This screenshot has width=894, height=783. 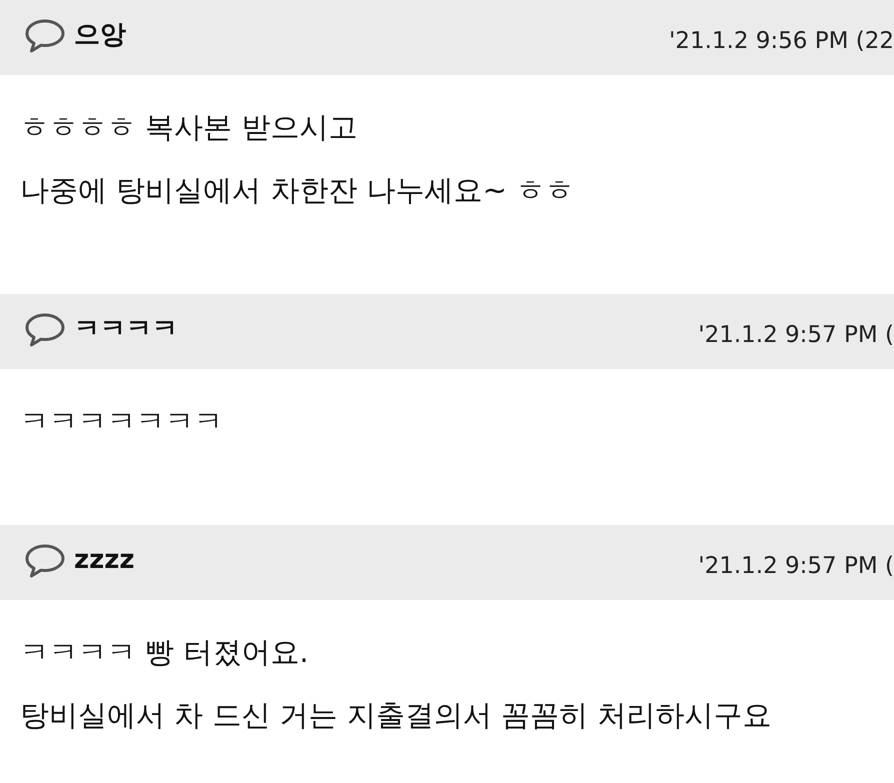 What do you see at coordinates (781, 41) in the screenshot?
I see `comment-timestamp: '21.1.2 9:56 PM (22` at bounding box center [781, 41].